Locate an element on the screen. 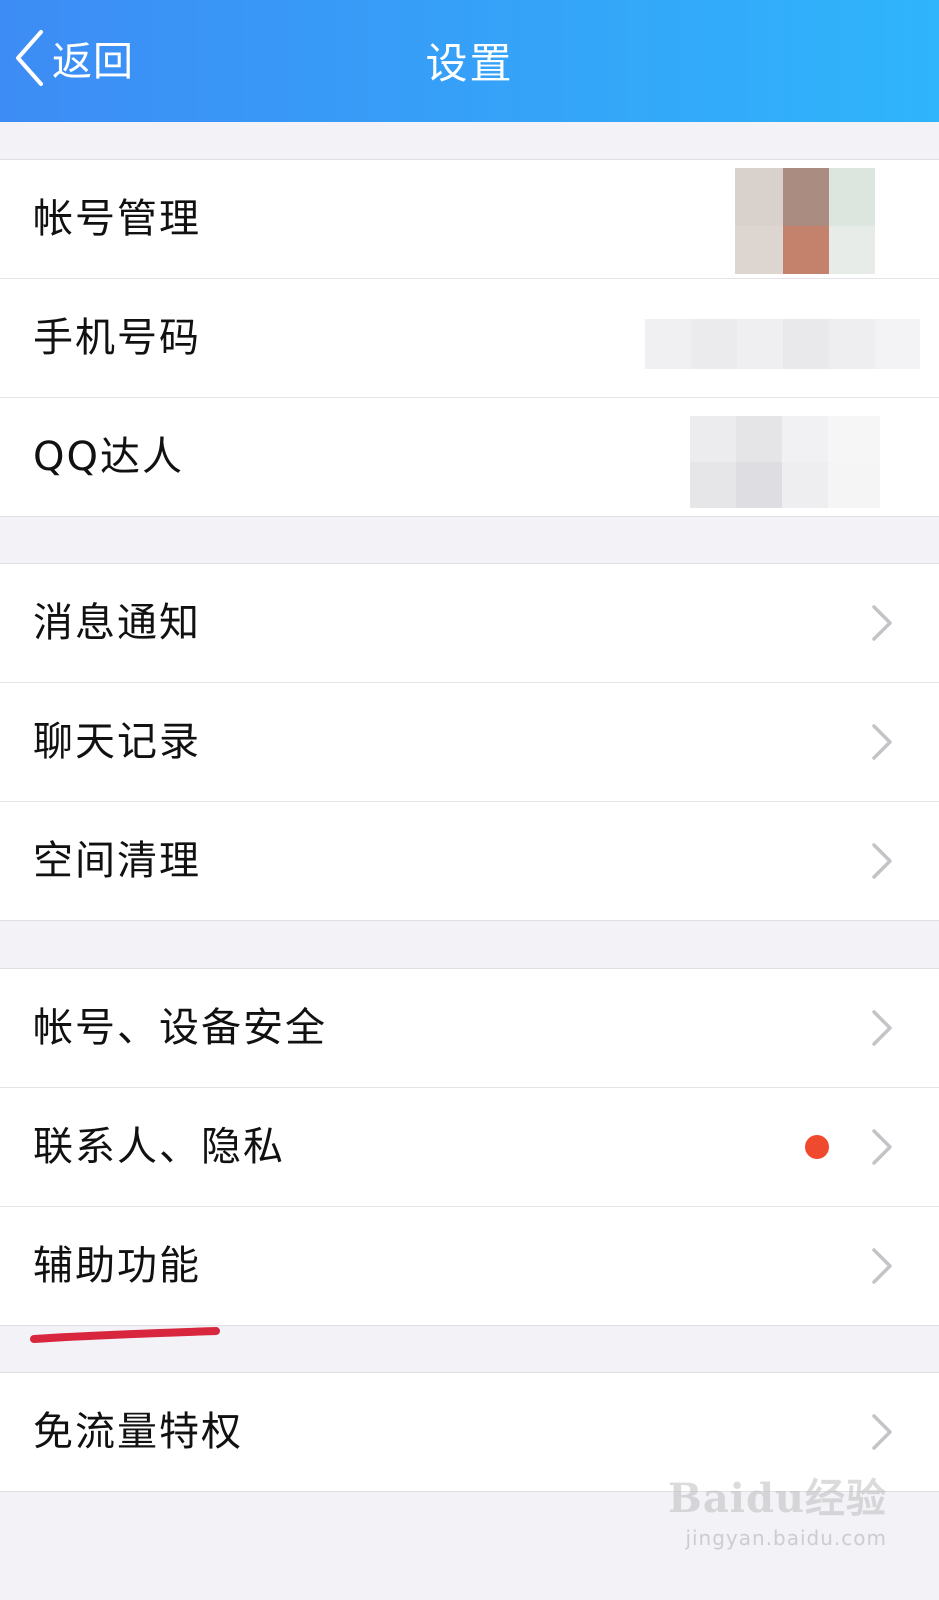 The height and width of the screenshot is (1600, 939). obscured-talent-value is located at coordinates (785, 462).